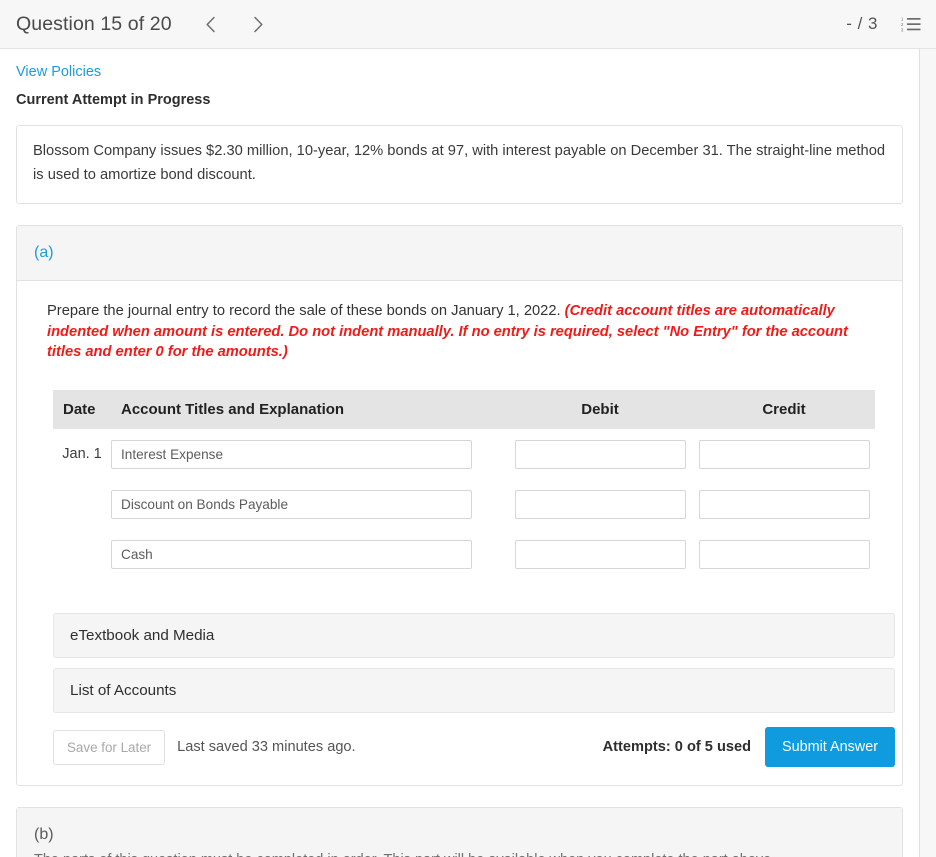 The height and width of the screenshot is (857, 936). I want to click on numbered-list-icon: 1 2 3, so click(911, 24).